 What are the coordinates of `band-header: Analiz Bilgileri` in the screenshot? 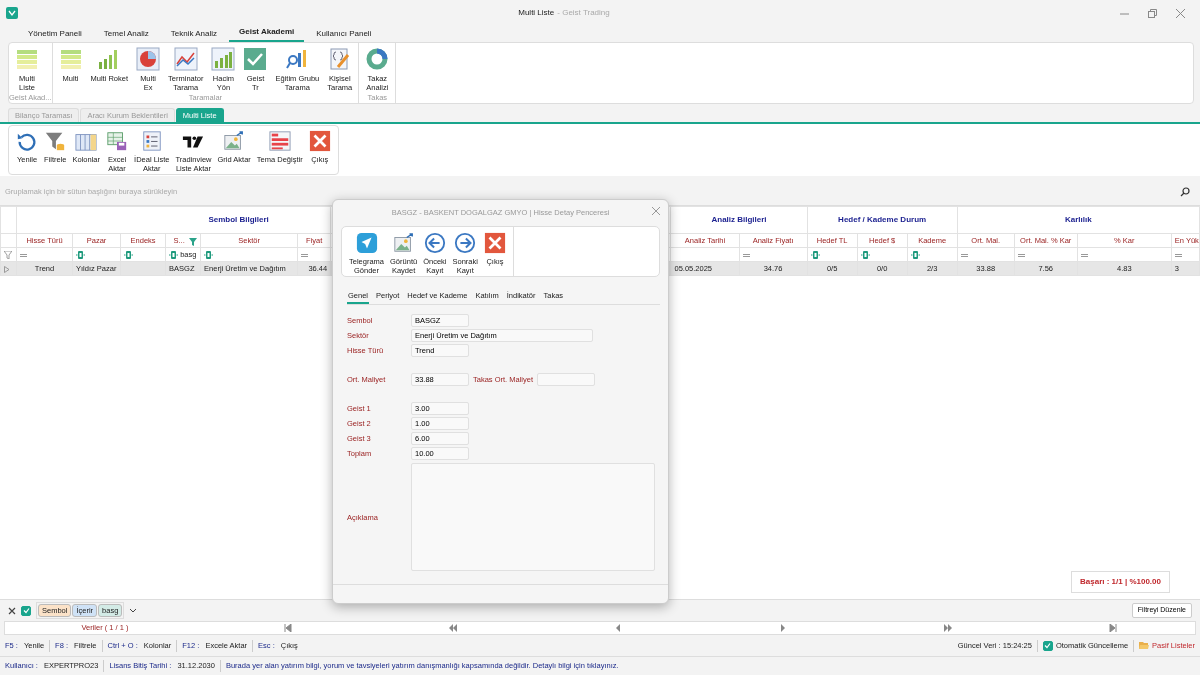 It's located at (739, 220).